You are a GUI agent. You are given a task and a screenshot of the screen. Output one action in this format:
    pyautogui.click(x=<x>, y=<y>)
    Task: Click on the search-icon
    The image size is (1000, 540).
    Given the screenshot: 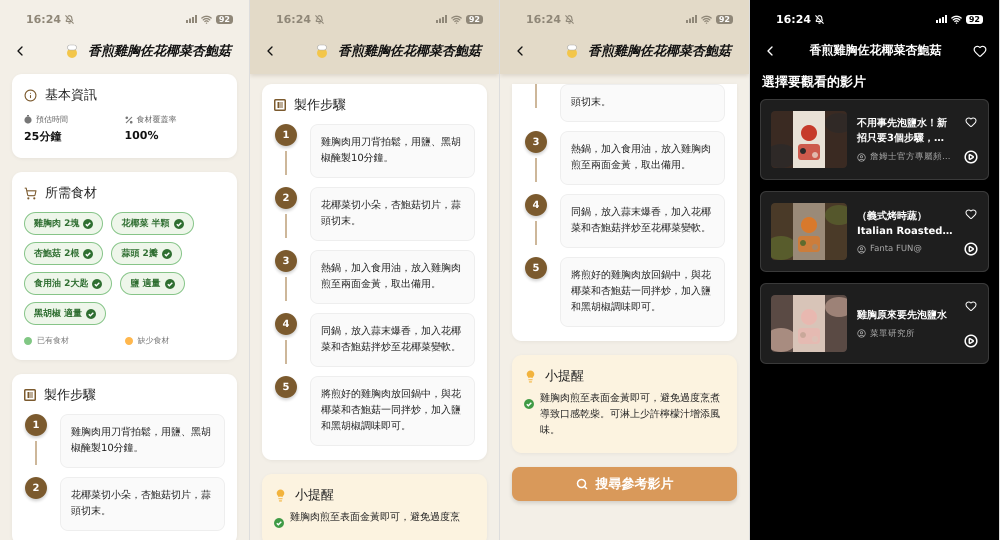 What is the action you would take?
    pyautogui.click(x=582, y=484)
    